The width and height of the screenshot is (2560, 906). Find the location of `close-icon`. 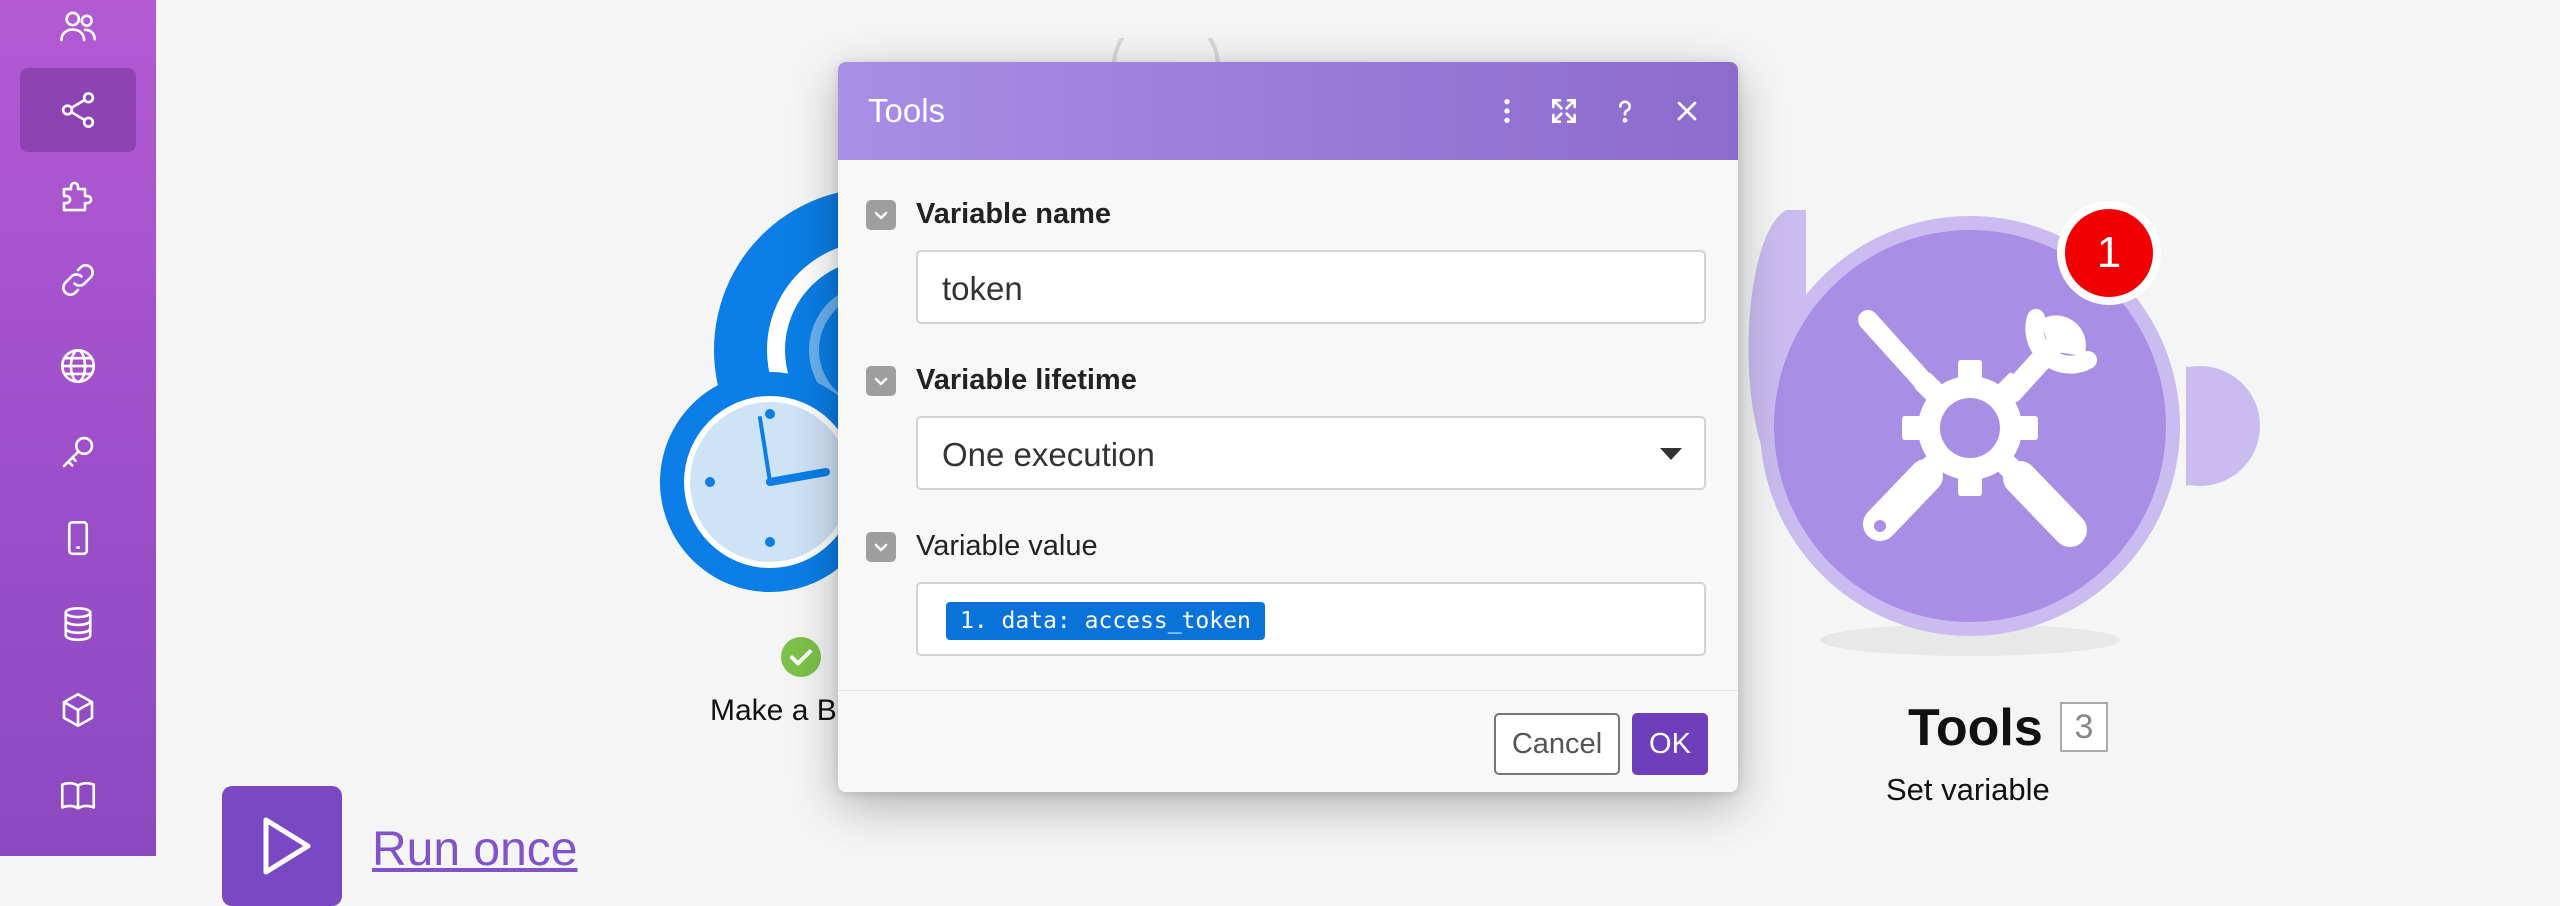

close-icon is located at coordinates (1687, 111).